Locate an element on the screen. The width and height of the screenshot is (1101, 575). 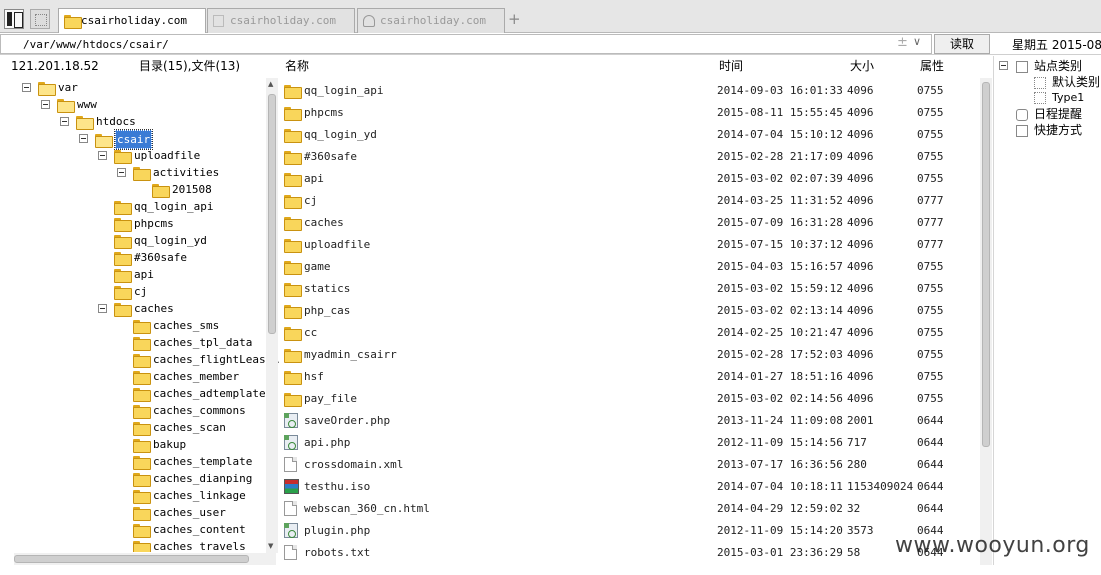
file-row: qq_login_yd 2014-07-04 15:10:12 4096 0755 is located at coordinates (631, 135).